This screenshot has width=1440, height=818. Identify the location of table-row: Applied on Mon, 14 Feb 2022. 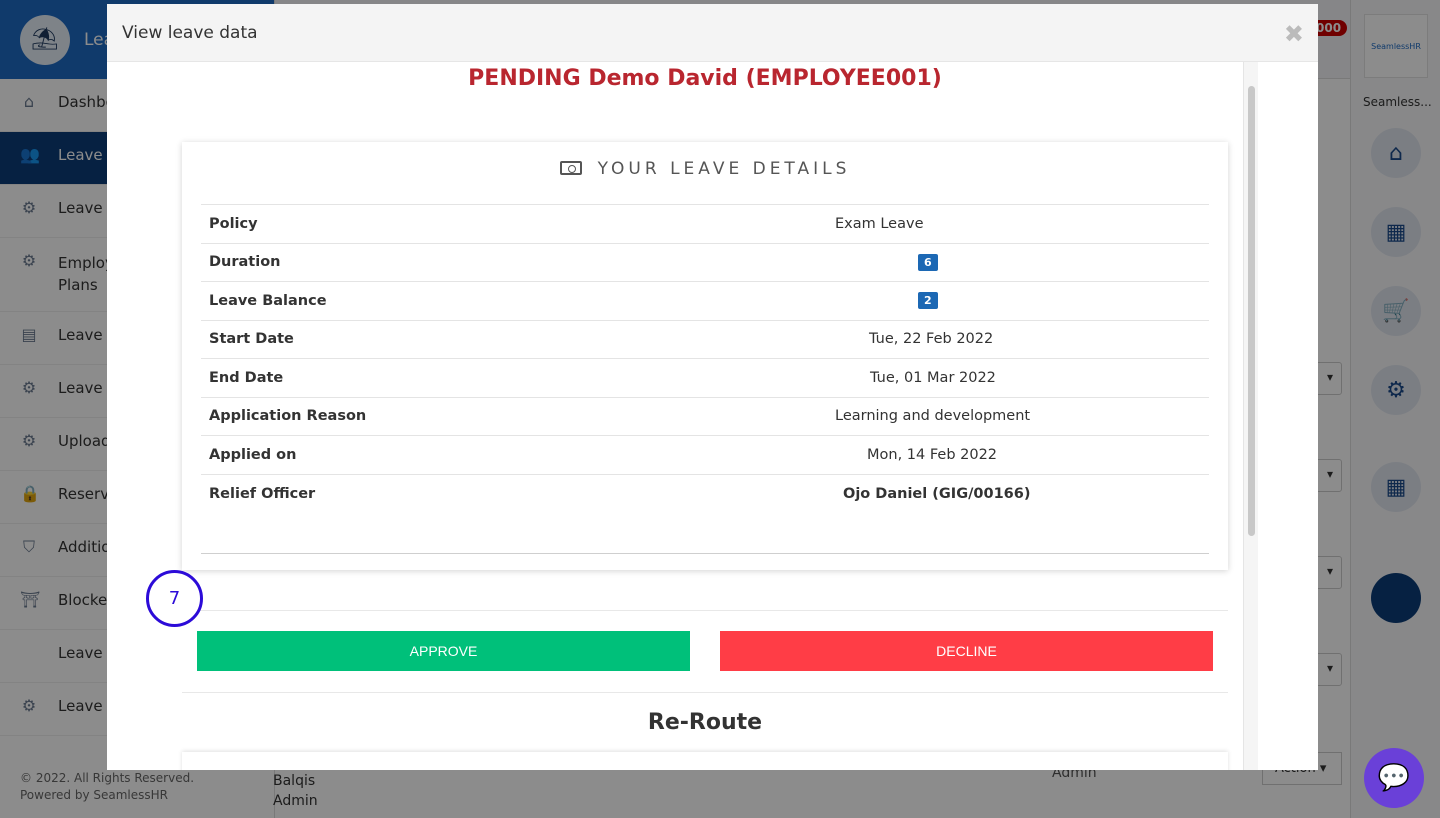
(705, 455).